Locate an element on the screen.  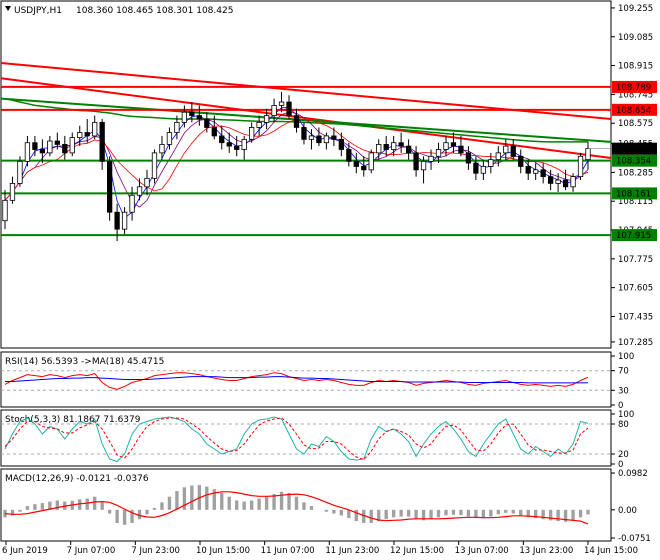
y-tick-label: 109.085 is located at coordinates (635, 38).